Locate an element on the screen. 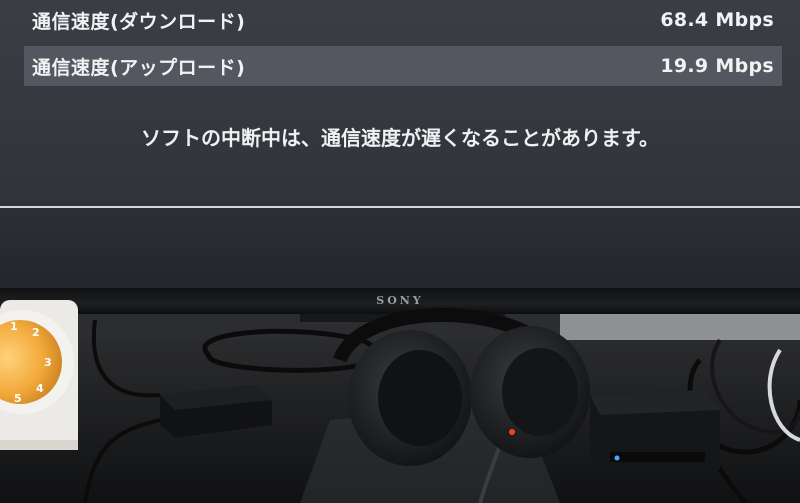 This screenshot has width=800, height=503. clock-digit: 1 is located at coordinates (14, 326).